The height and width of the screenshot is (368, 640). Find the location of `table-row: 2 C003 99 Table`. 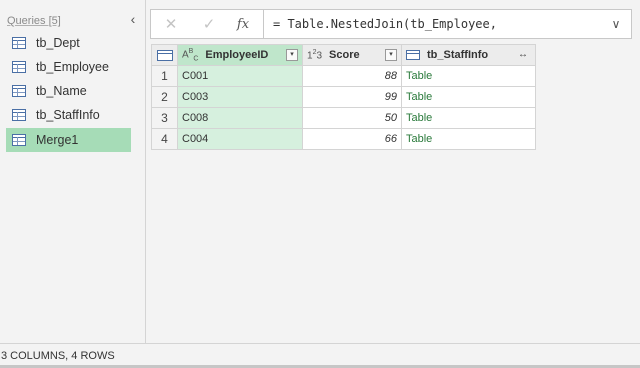

table-row: 2 C003 99 Table is located at coordinates (343, 97).